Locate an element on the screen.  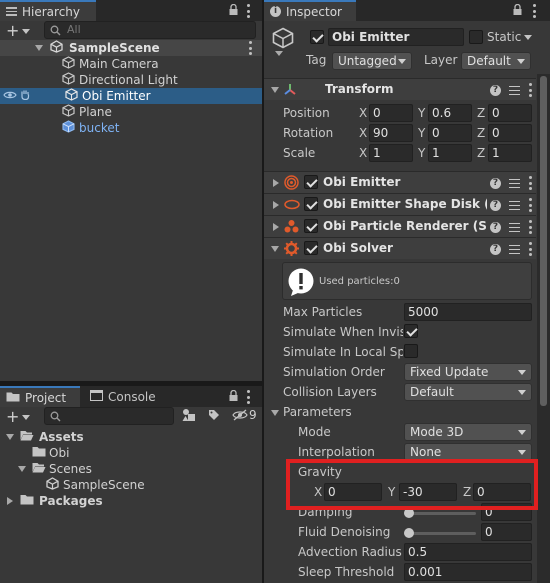
fluid-denoising-field: 0 is located at coordinates (506, 532).